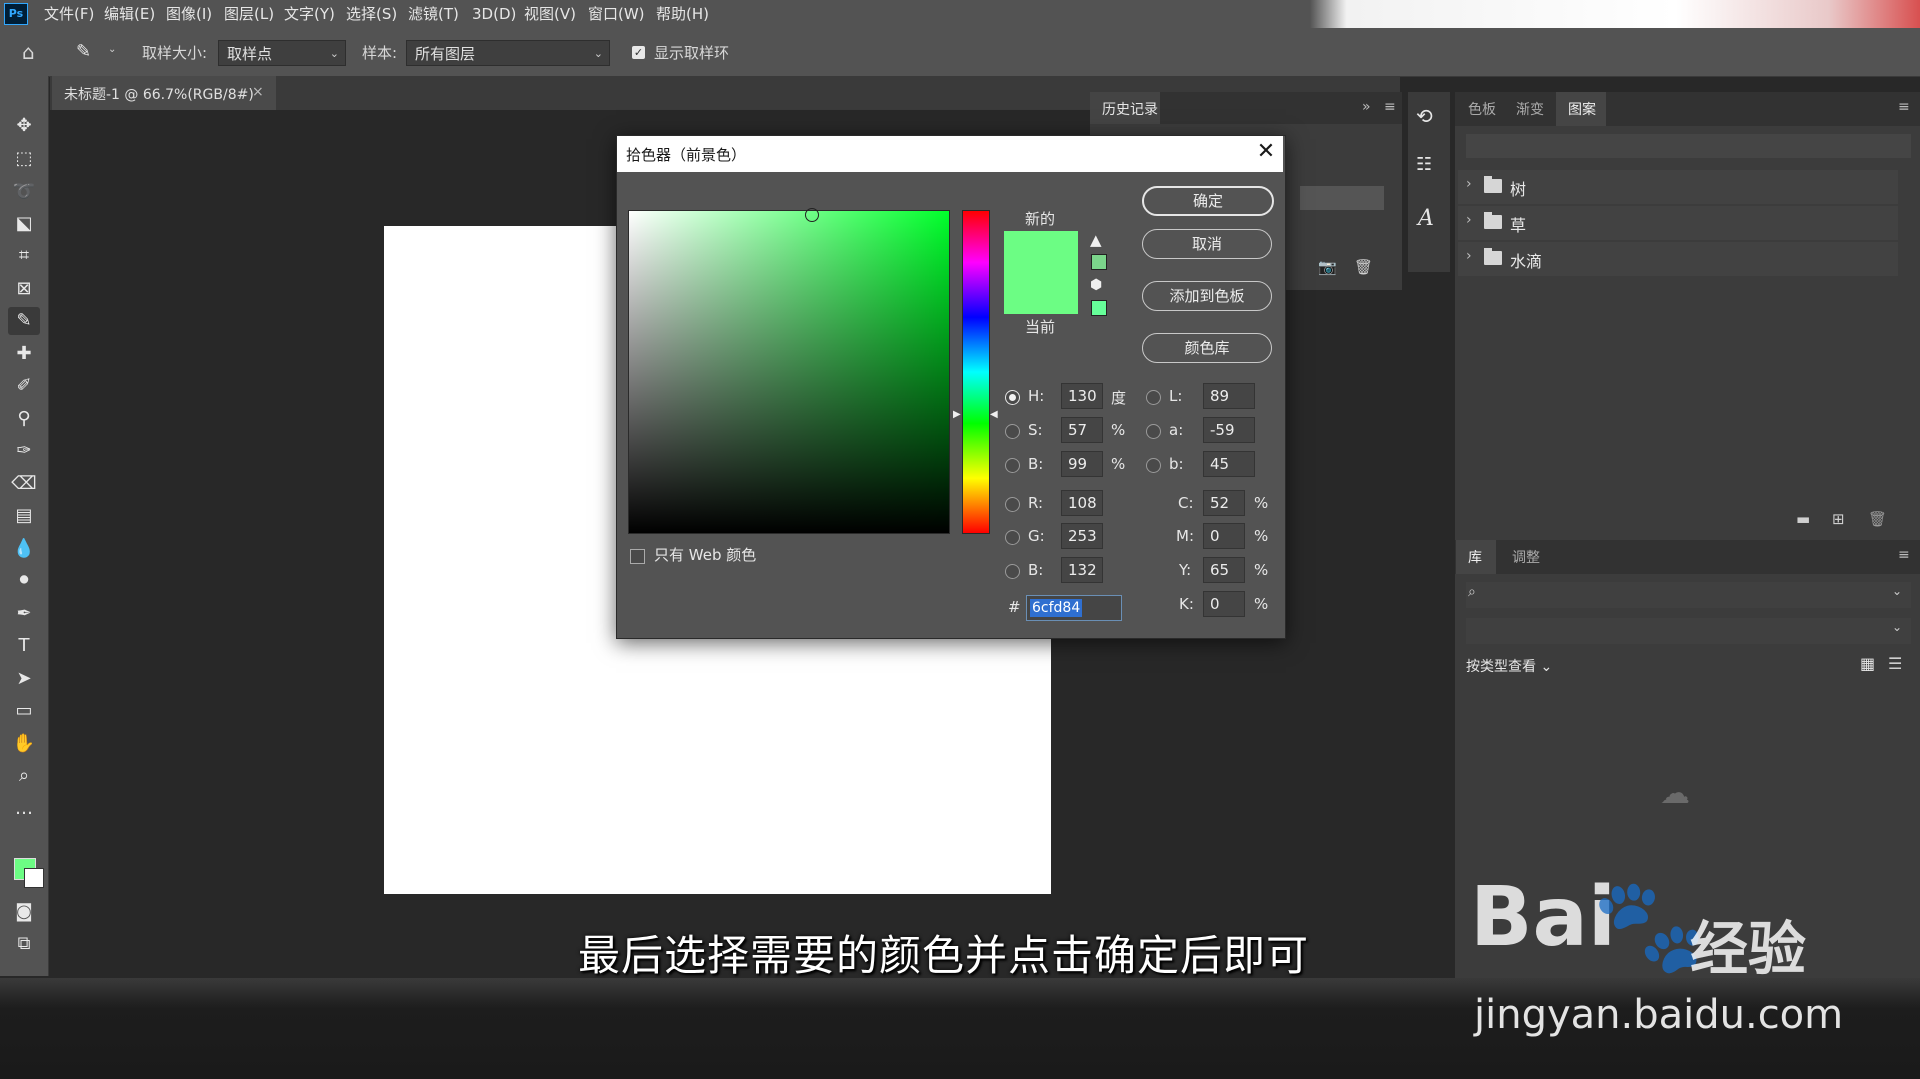  I want to click on tab-adjustments: 调整, so click(1526, 557).